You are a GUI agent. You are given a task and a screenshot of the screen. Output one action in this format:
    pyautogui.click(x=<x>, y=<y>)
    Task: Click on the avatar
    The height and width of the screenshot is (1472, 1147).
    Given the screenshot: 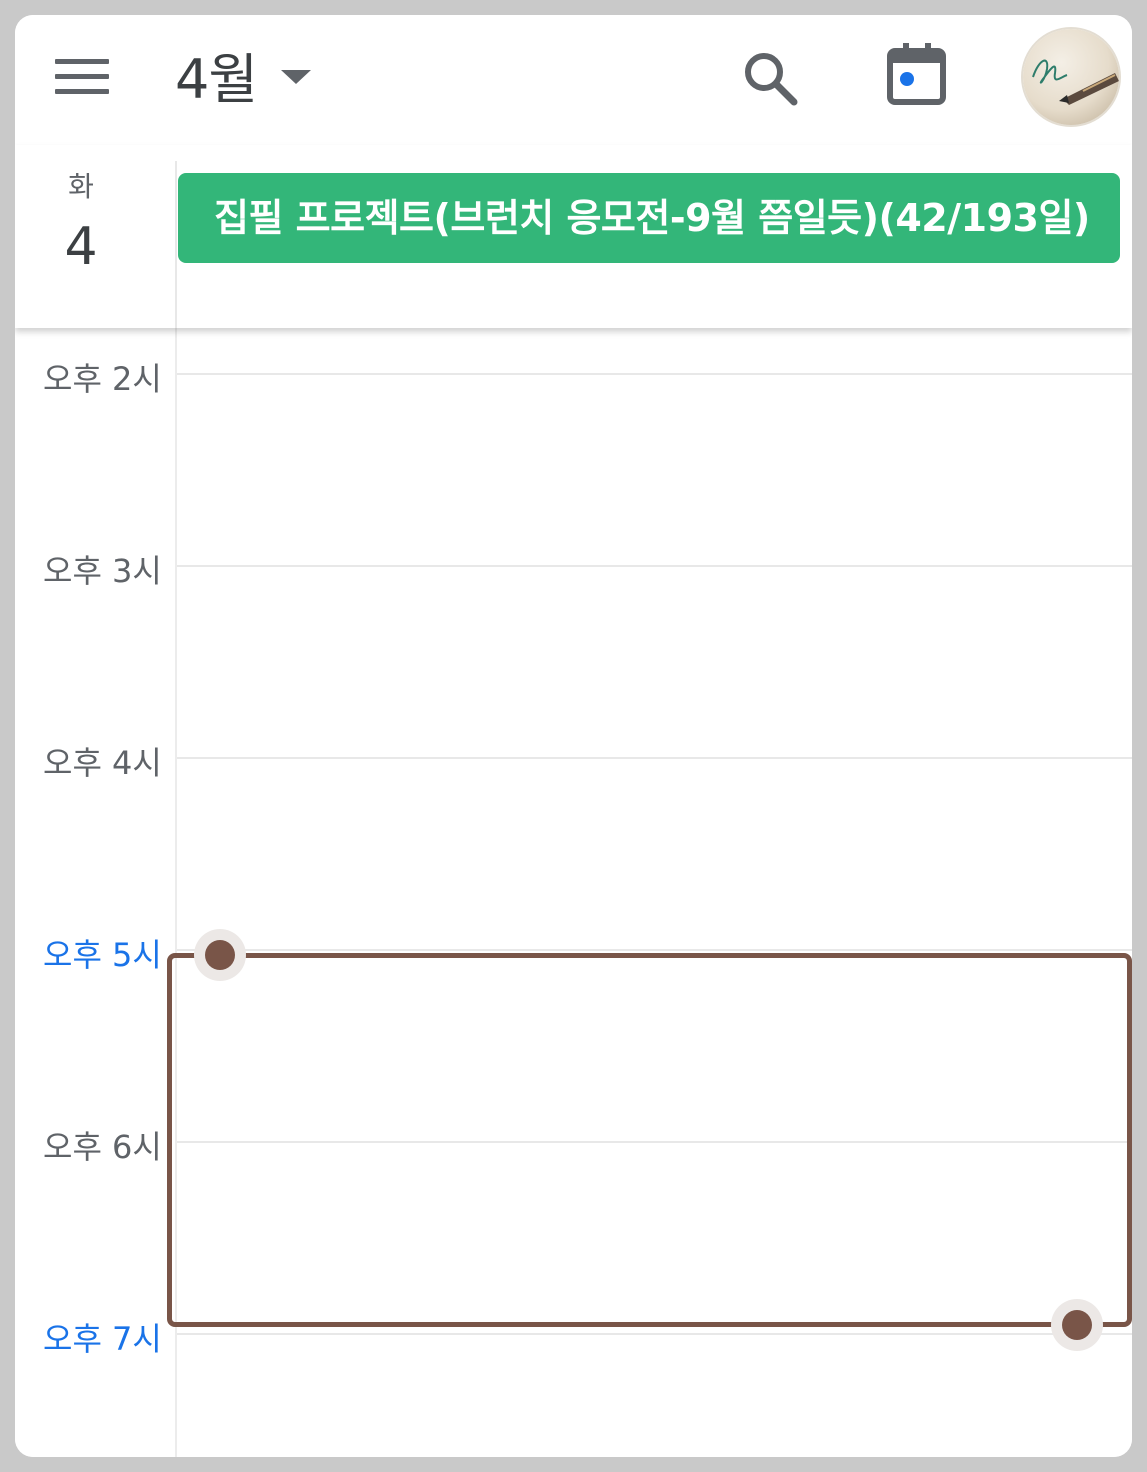 What is the action you would take?
    pyautogui.click(x=1071, y=77)
    